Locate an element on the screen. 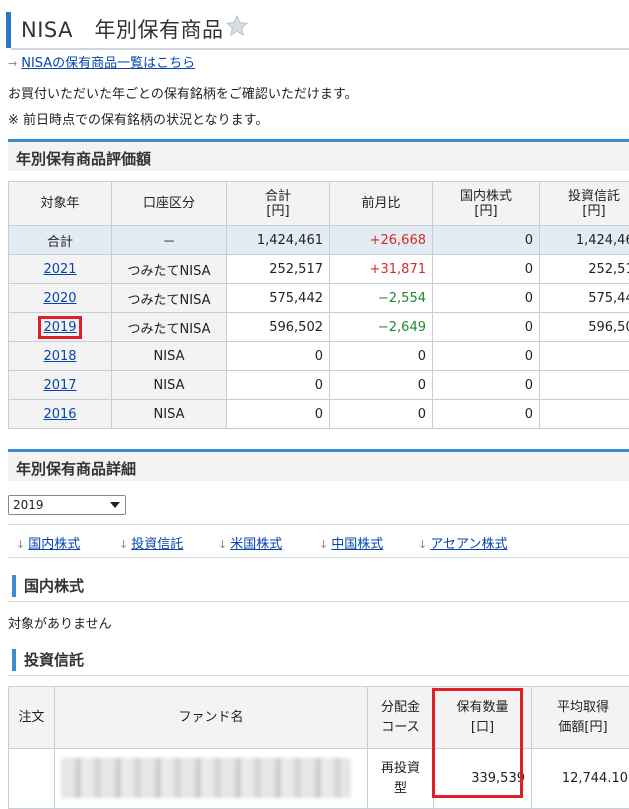 This screenshot has width=629, height=809. investment-trust-heading: 投資信託 is located at coordinates (48, 660).